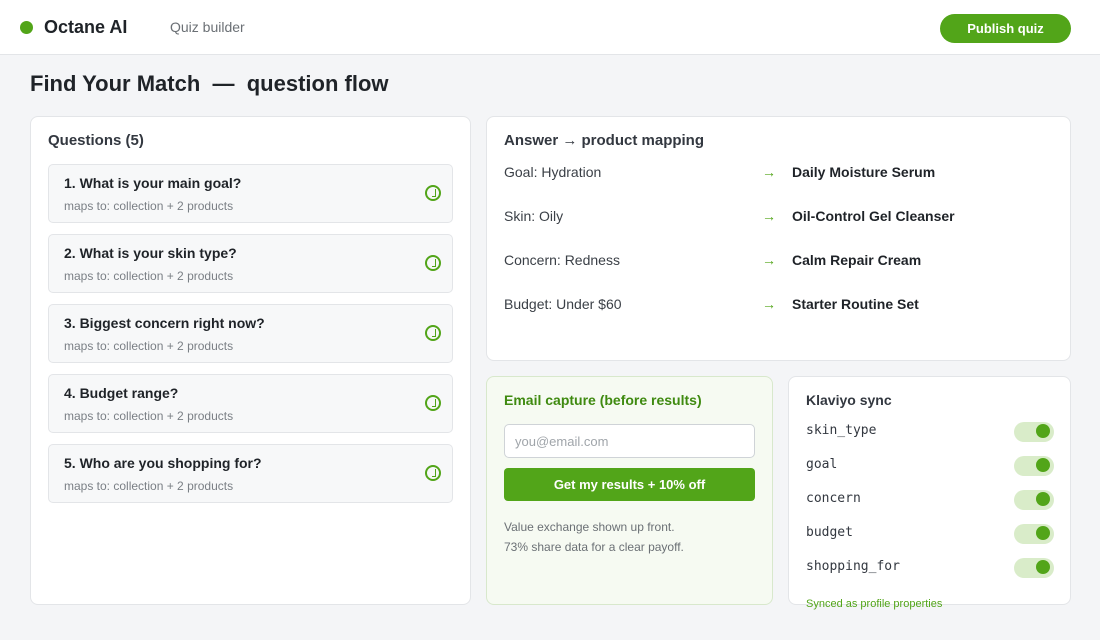 This screenshot has width=1100, height=640. I want to click on mapping-row: Skin: Oily → Oil-Control Gel Cleanser, so click(779, 218).